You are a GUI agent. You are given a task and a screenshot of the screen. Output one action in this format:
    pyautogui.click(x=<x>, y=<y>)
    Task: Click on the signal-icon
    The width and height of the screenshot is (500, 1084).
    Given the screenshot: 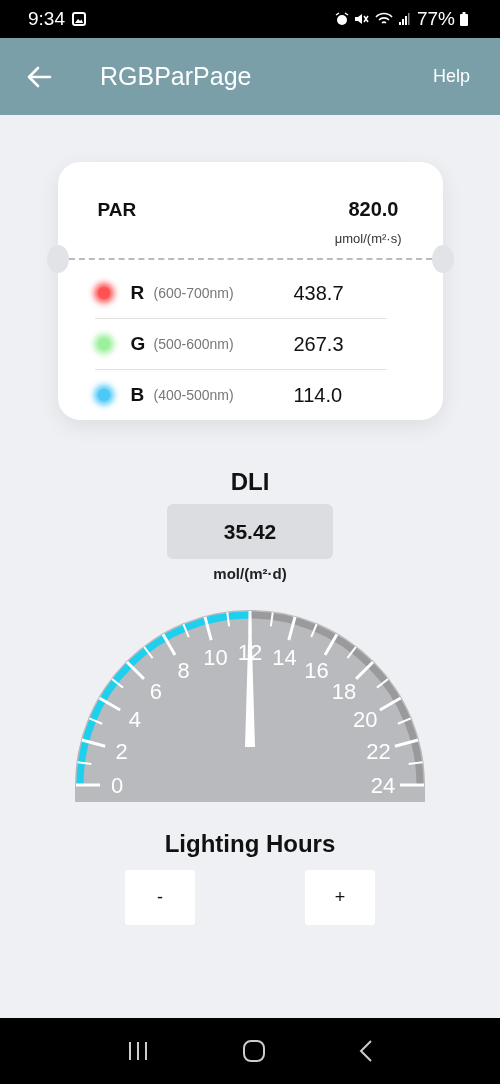 What is the action you would take?
    pyautogui.click(x=403, y=19)
    